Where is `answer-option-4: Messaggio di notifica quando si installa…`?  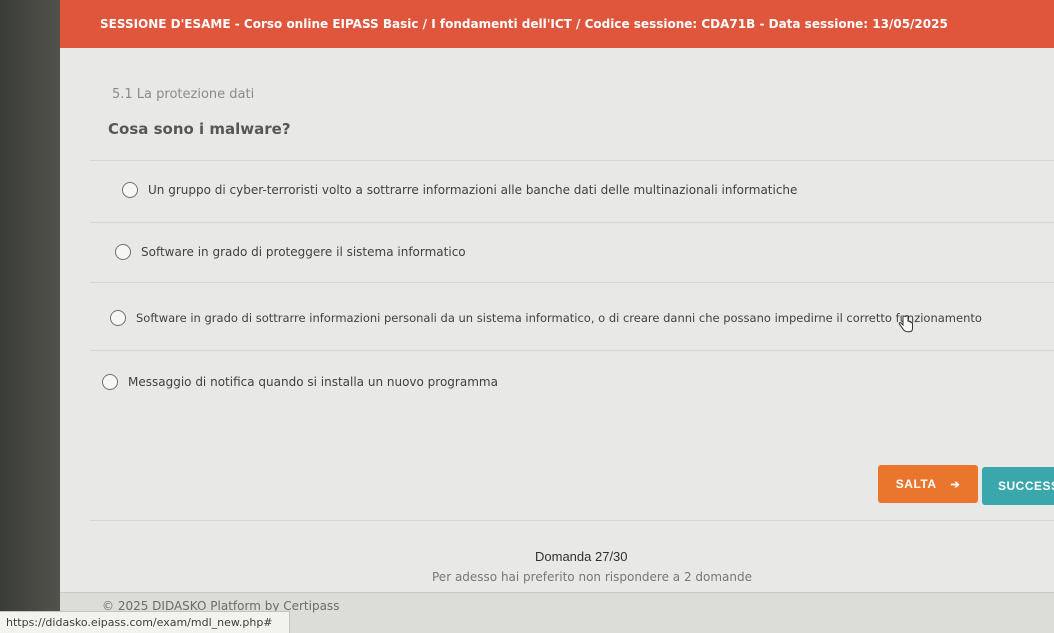 answer-option-4: Messaggio di notifica quando si installa… is located at coordinates (300, 382).